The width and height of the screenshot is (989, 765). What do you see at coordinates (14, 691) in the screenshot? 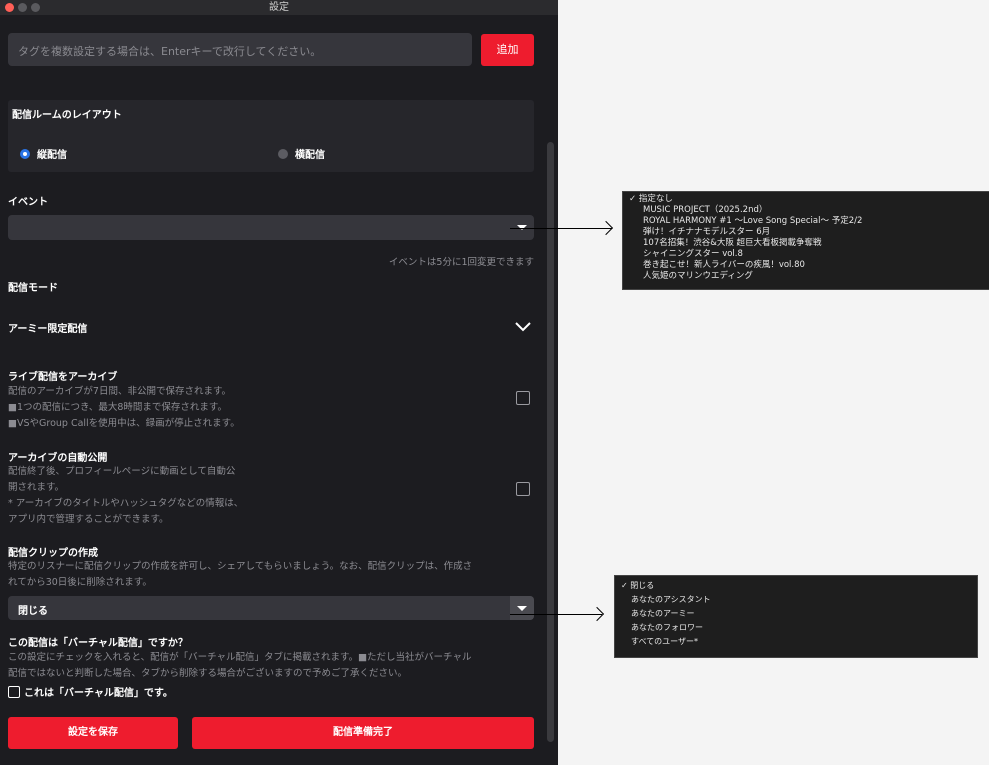
I see `virtual-checkbox` at bounding box center [14, 691].